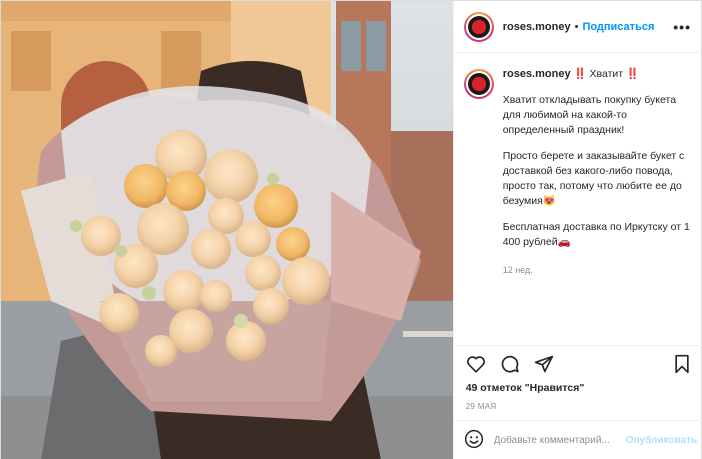 The width and height of the screenshot is (702, 459). Describe the element at coordinates (544, 364) in the screenshot. I see `share-icon` at that location.